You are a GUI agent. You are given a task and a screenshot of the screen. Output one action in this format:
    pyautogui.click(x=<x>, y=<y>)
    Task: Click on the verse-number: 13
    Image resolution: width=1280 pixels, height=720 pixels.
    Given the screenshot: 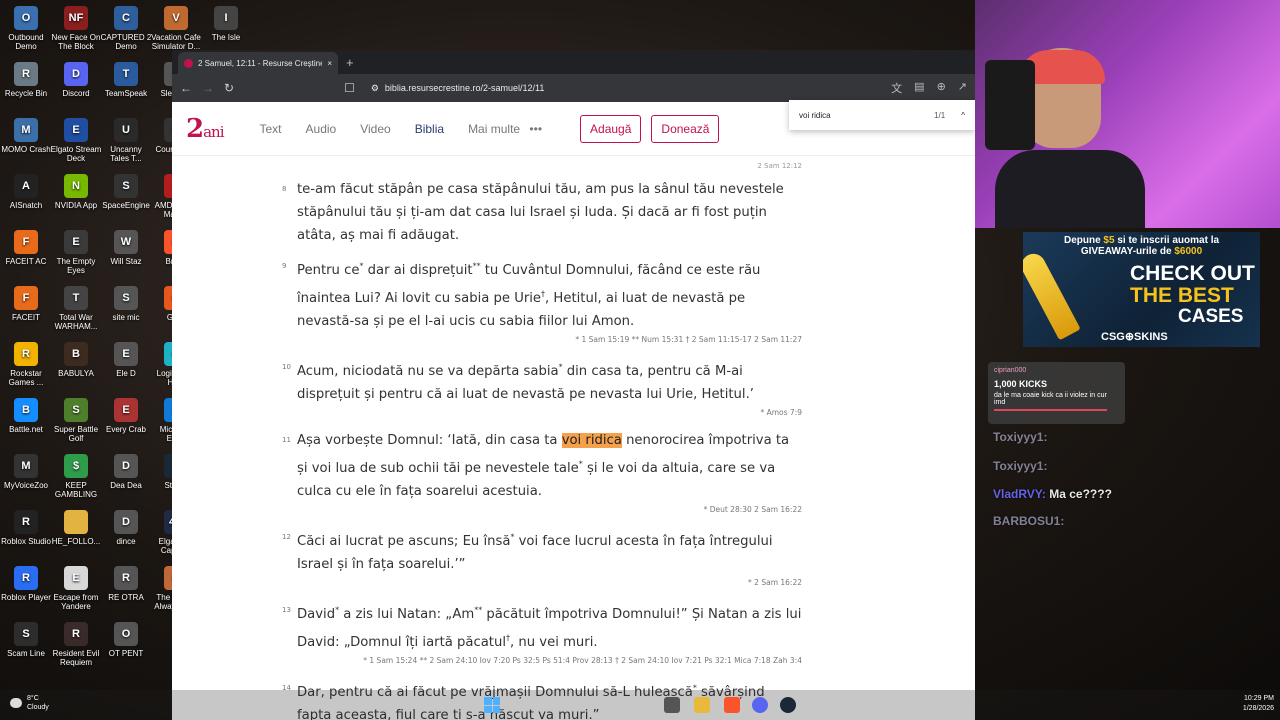 What is the action you would take?
    pyautogui.click(x=286, y=610)
    